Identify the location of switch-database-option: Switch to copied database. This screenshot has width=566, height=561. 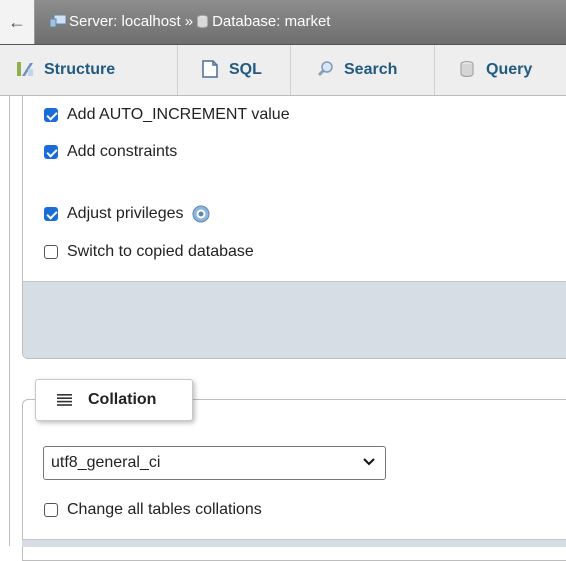
(149, 252).